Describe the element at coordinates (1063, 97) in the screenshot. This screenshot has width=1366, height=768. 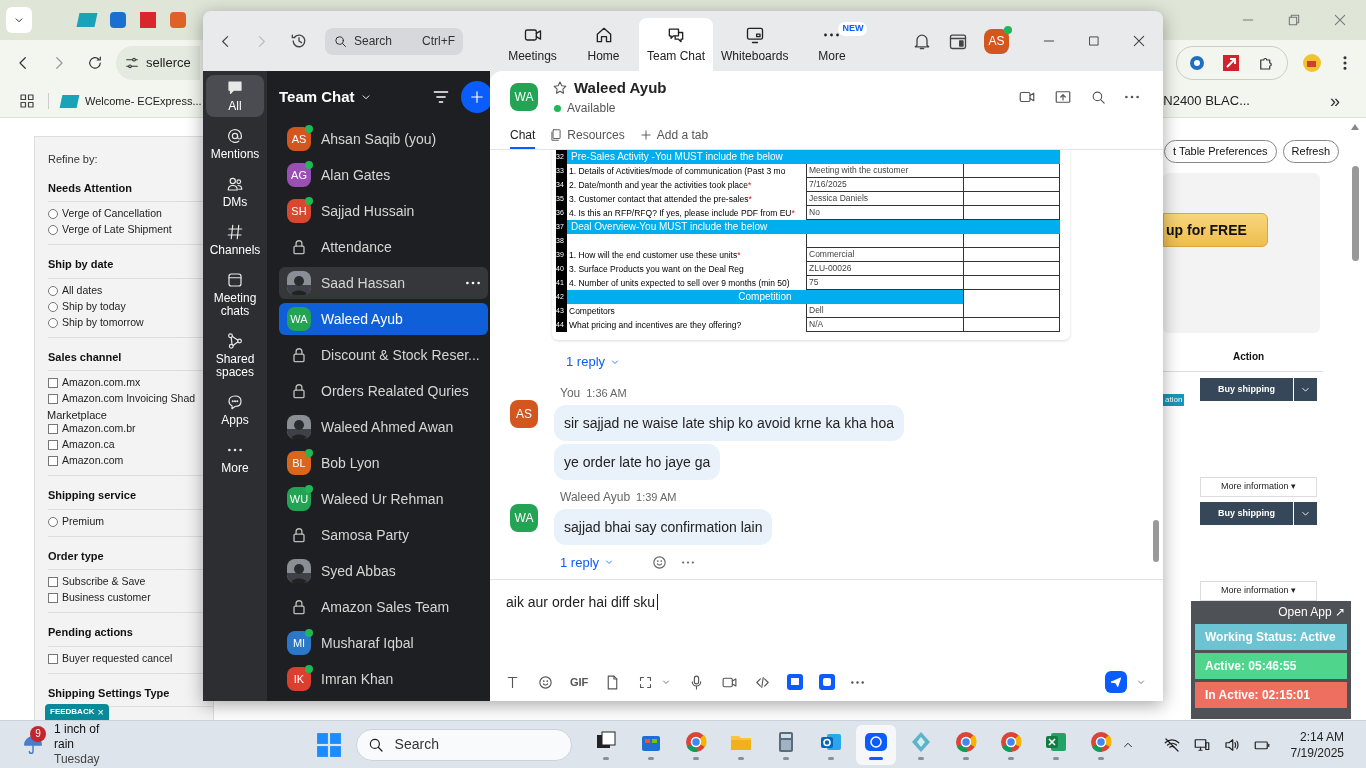
I see `upload-icon` at that location.